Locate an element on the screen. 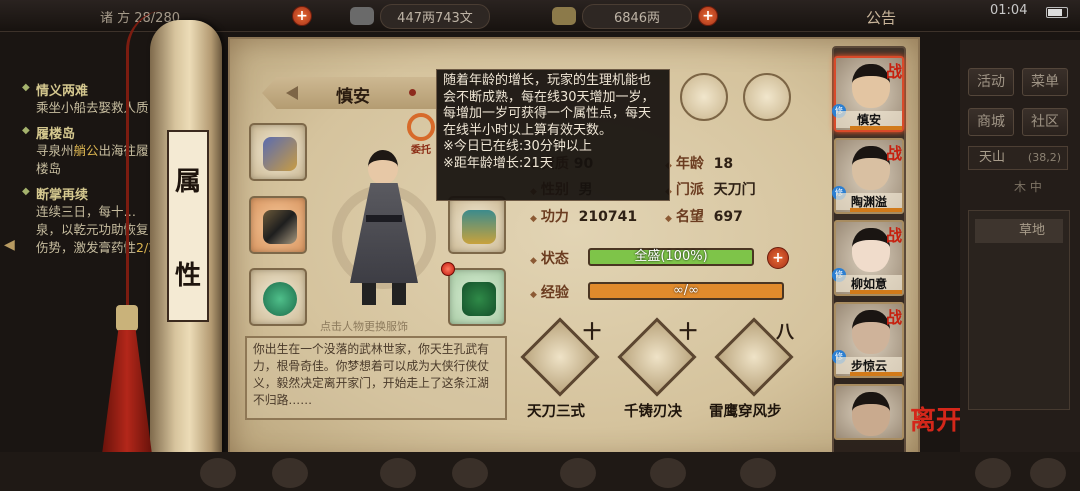 The height and width of the screenshot is (491, 1080). equip-slot-accessory is located at coordinates (278, 152).